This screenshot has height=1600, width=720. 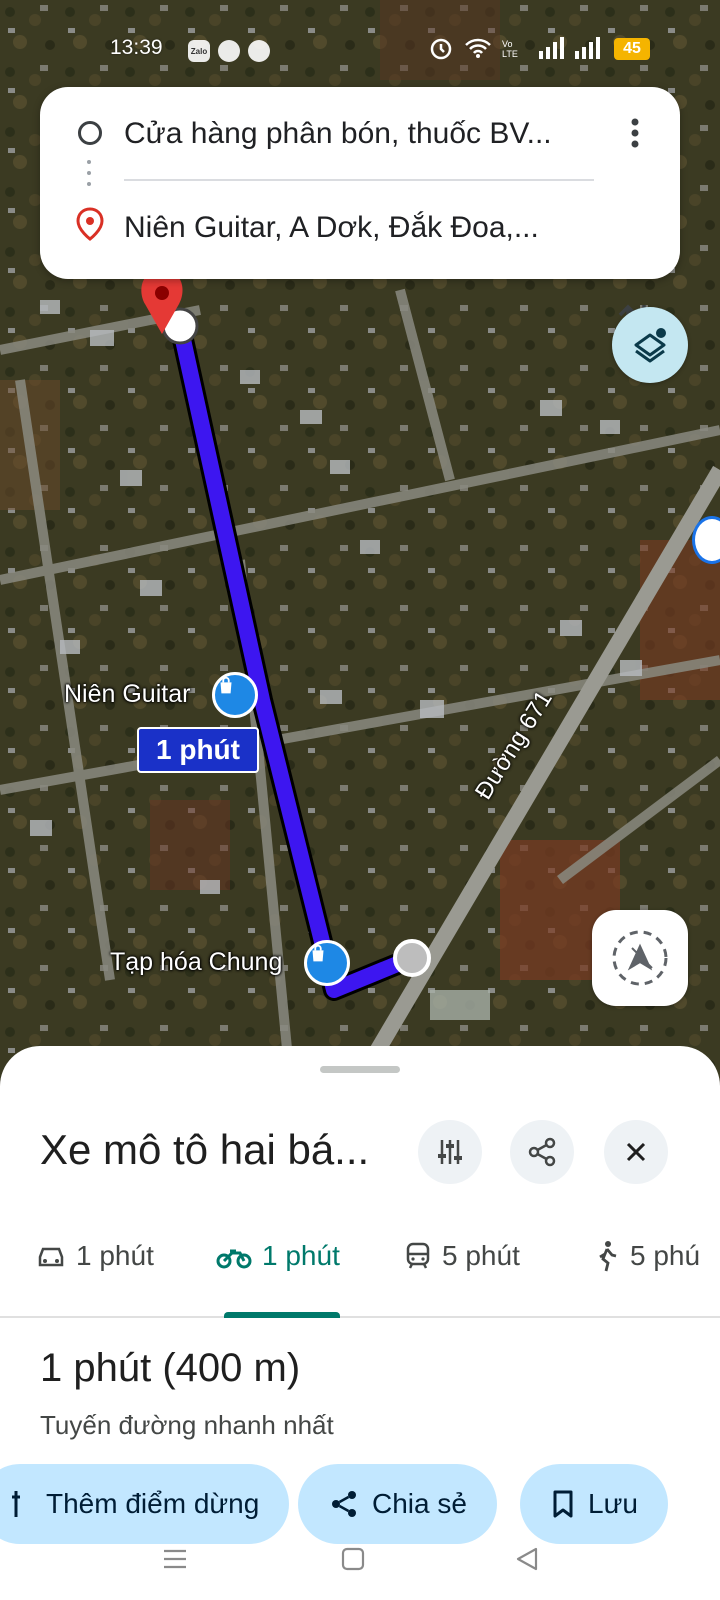 I want to click on poi-label-tap-hoa-chung: Tạp hóa Chung, so click(x=196, y=962).